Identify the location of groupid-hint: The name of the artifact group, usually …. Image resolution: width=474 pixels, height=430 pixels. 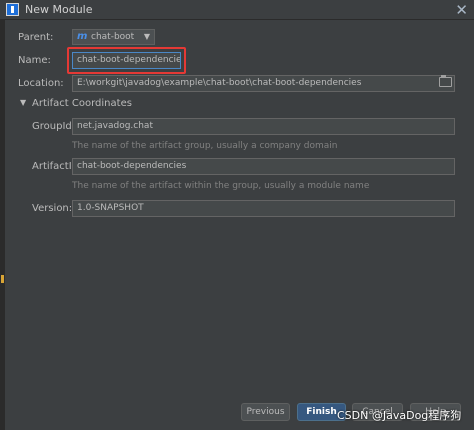
(205, 146).